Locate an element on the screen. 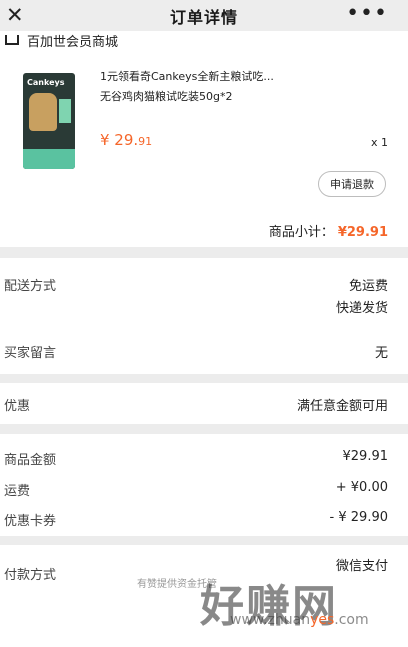 Image resolution: width=408 pixels, height=647 pixels. product-name: 1元领看奇Cankeys全新主粮试吃... 无谷鸡肉猫粮试吃装50g*2 is located at coordinates (225, 87).